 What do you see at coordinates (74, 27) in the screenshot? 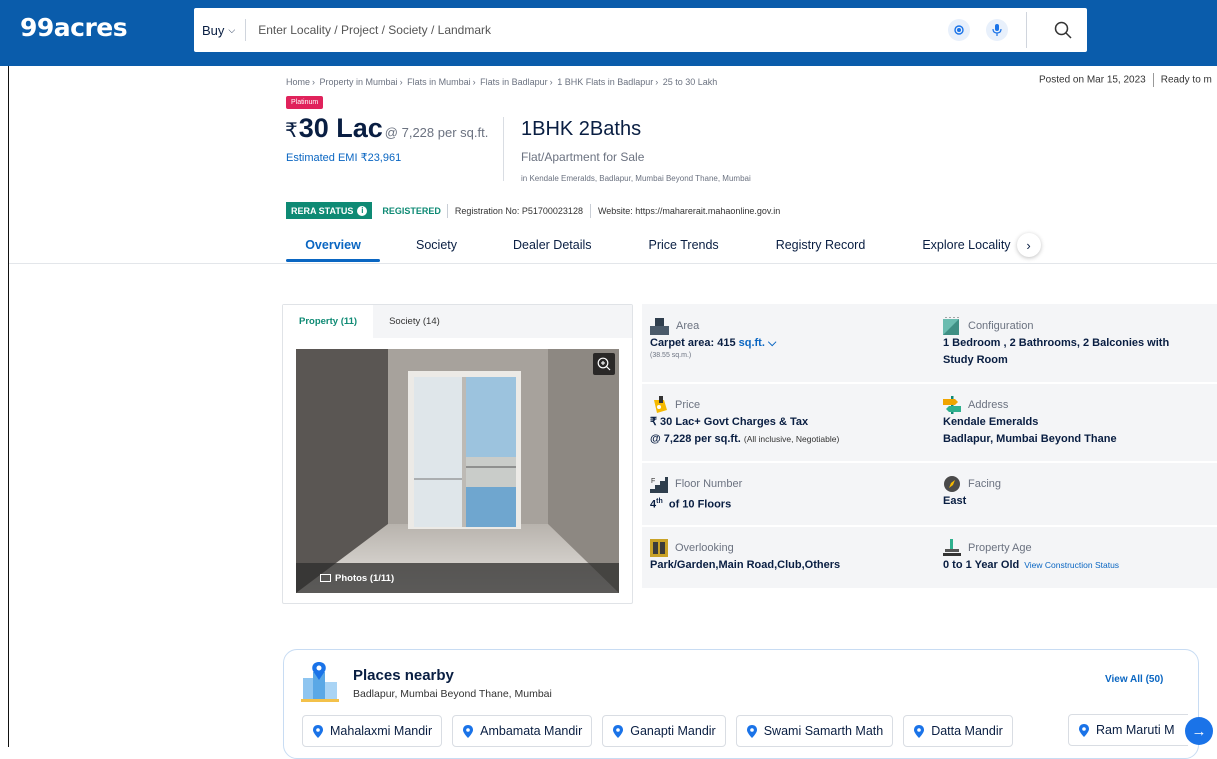
I see `site-logo: 99acres` at bounding box center [74, 27].